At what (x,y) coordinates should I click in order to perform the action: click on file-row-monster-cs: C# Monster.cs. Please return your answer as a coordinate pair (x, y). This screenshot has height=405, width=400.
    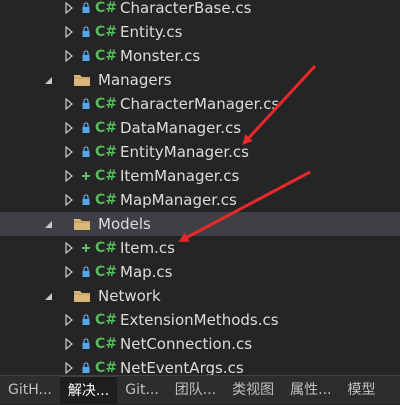
    Looking at the image, I should click on (200, 56).